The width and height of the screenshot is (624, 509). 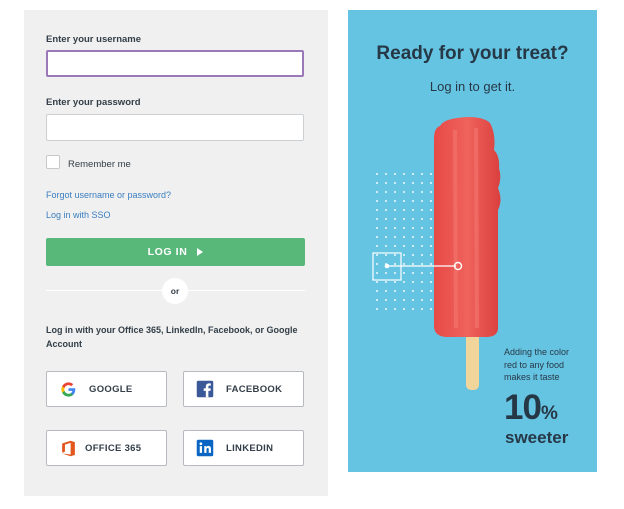 I want to click on password-input, so click(x=175, y=127).